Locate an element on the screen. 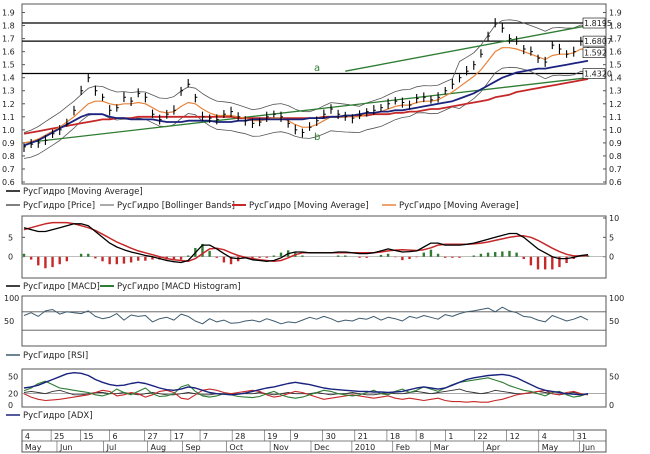 This screenshot has width=650, height=454. rsi-ytick-label-left-0: 100 is located at coordinates (11, 298).